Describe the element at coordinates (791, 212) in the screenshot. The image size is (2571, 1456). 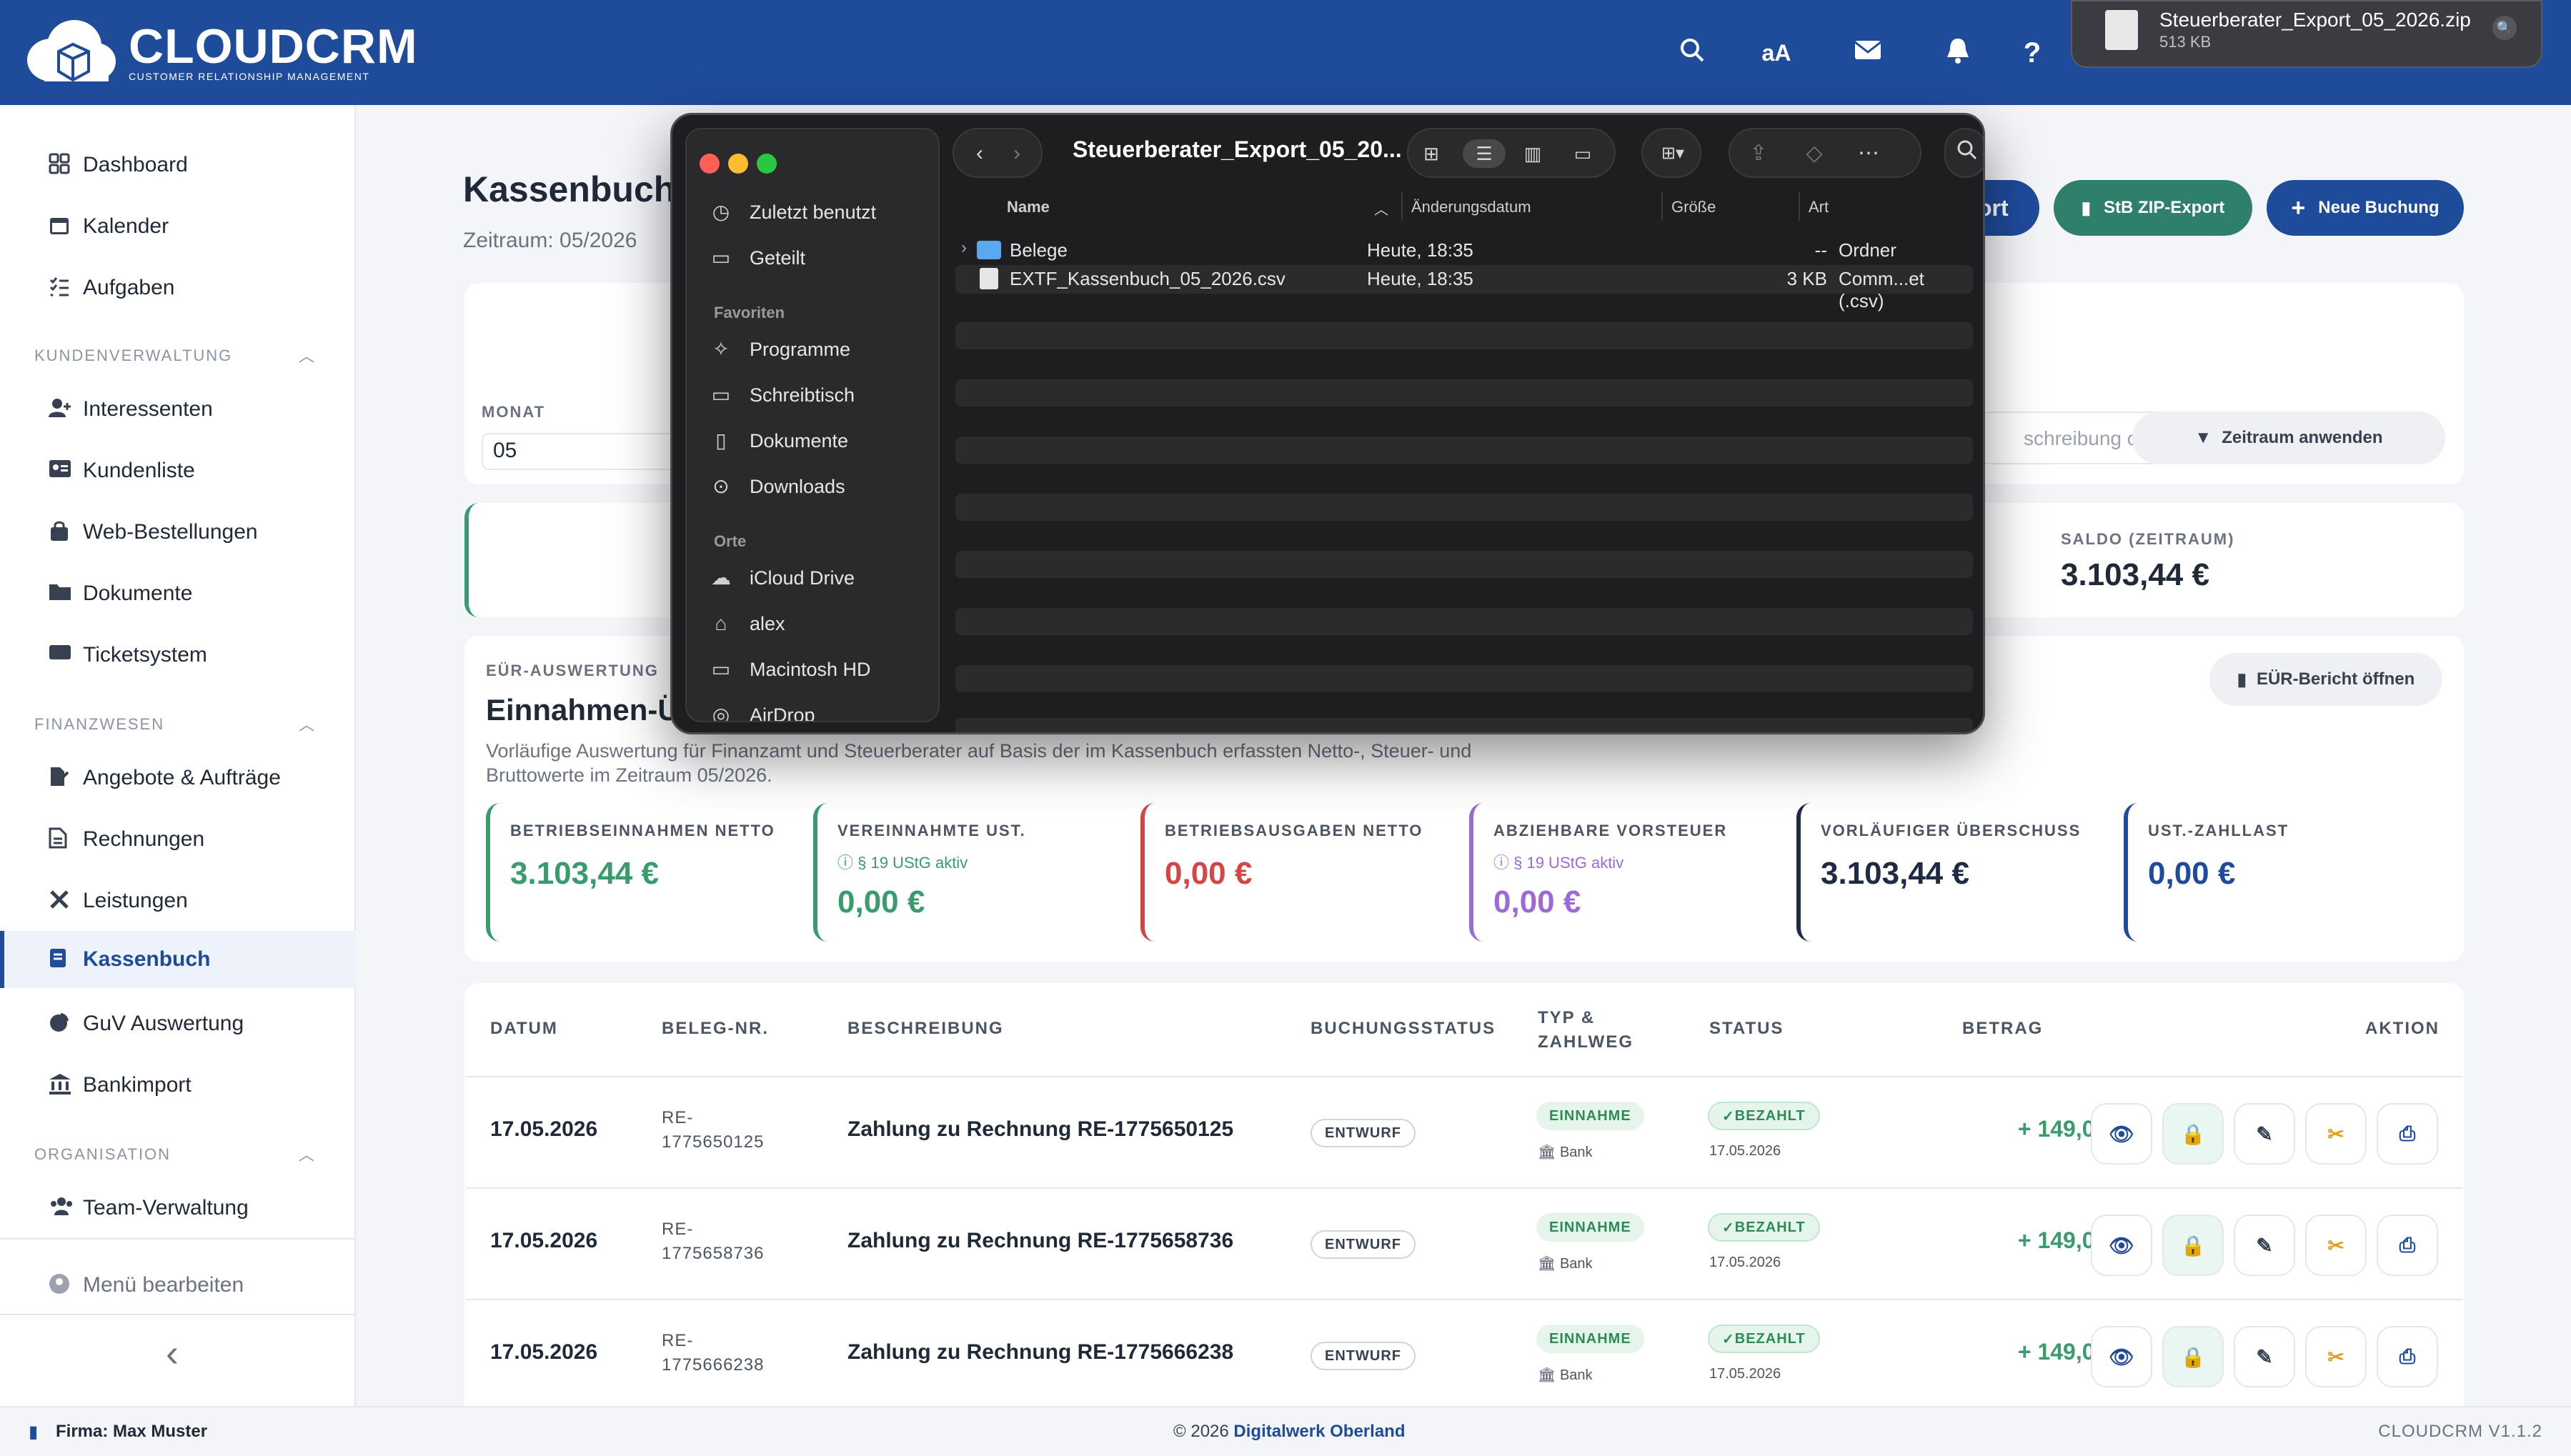
I see `finder-recents: ◷ Zuletzt benutzt` at that location.